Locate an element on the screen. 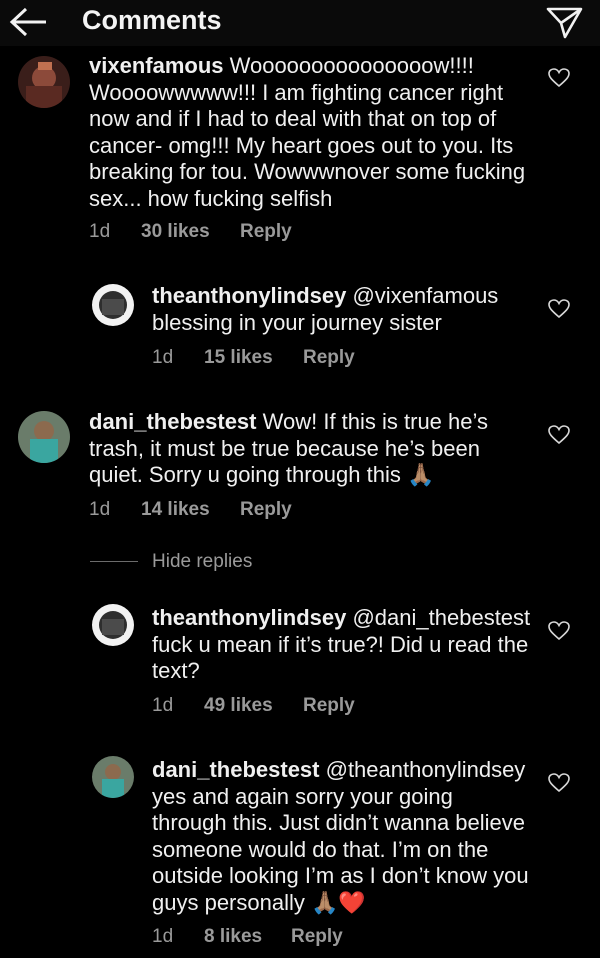 The height and width of the screenshot is (958, 600). header-bar: Comments is located at coordinates (300, 23).